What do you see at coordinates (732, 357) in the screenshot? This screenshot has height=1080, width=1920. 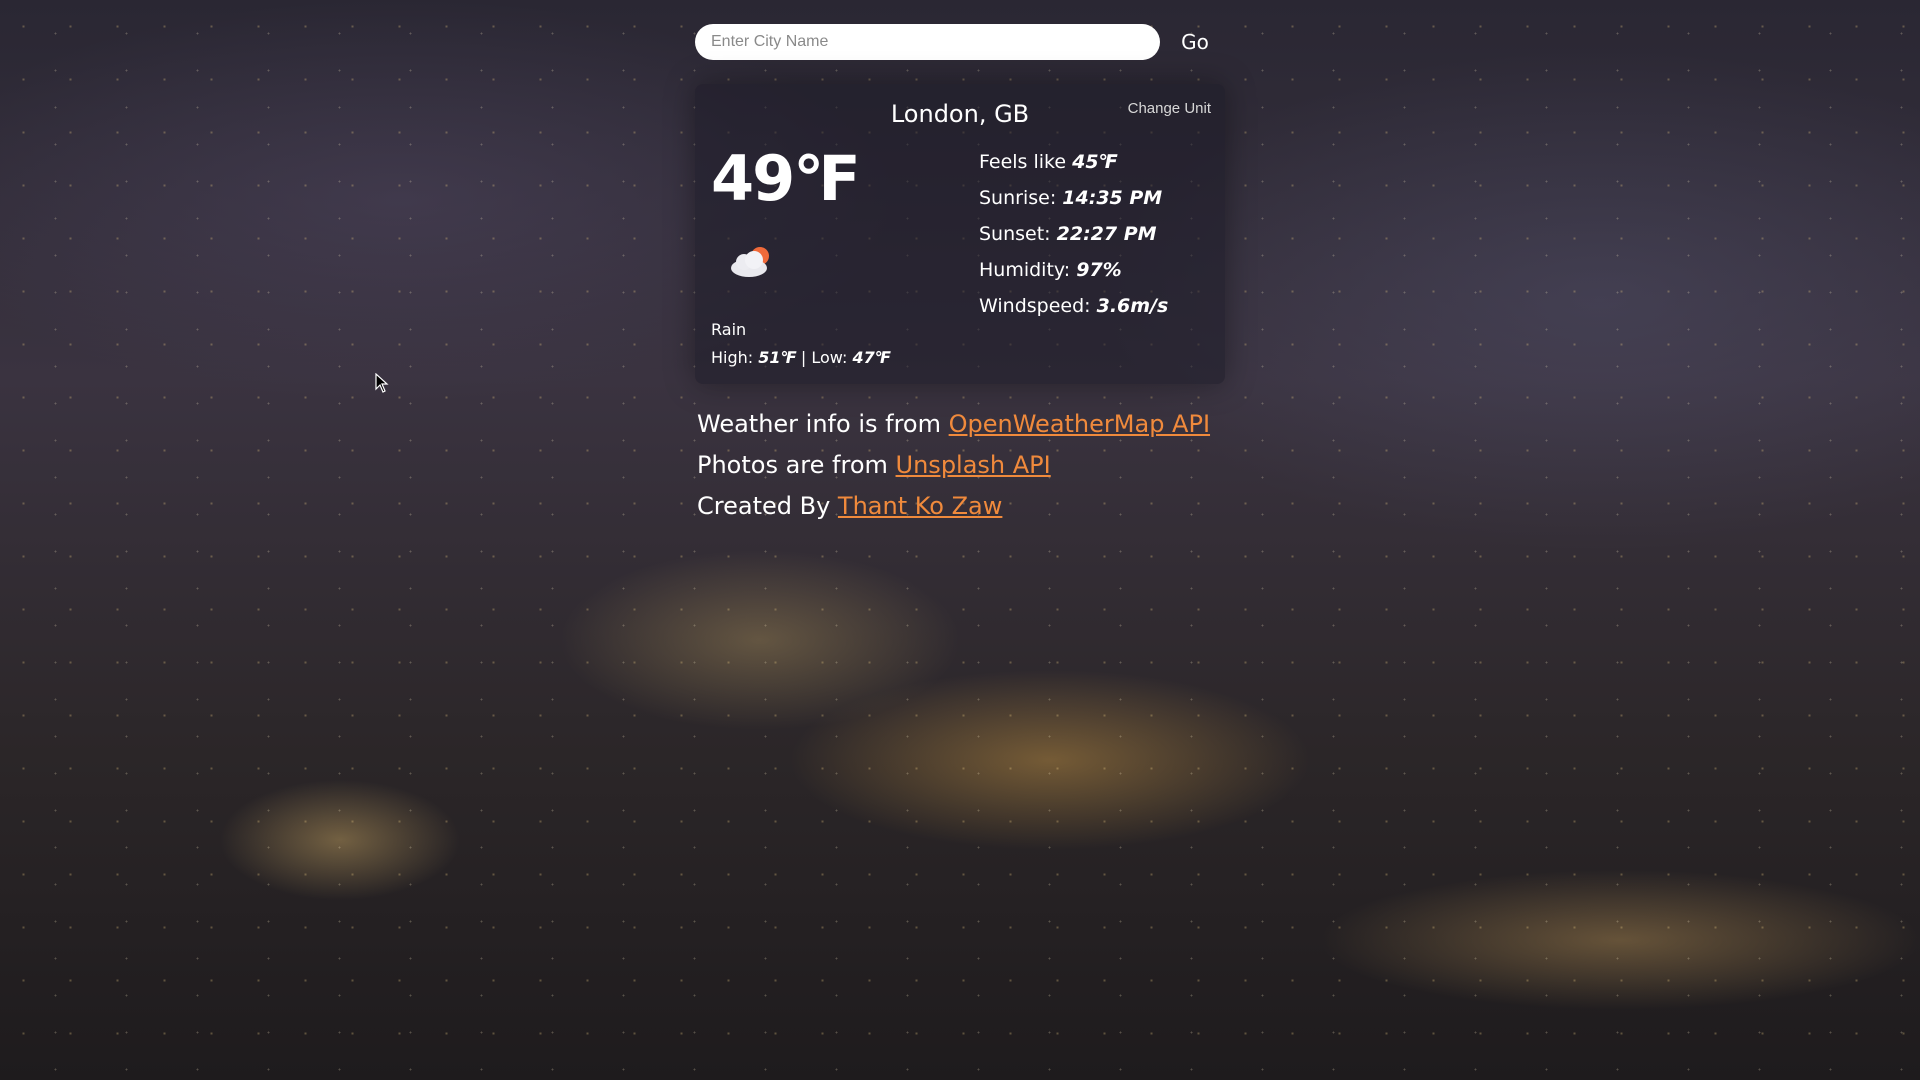 I see `high-label: High:` at bounding box center [732, 357].